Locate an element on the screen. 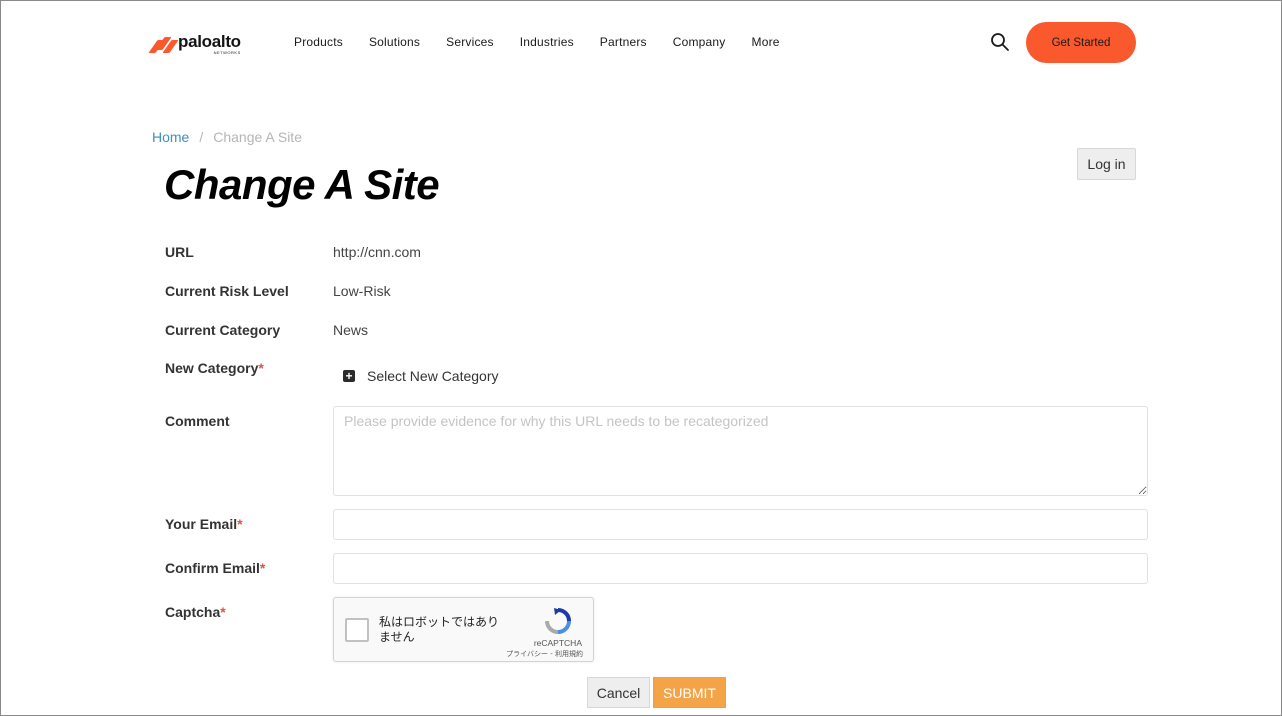 The height and width of the screenshot is (716, 1282). plus-square-icon: + is located at coordinates (349, 376).